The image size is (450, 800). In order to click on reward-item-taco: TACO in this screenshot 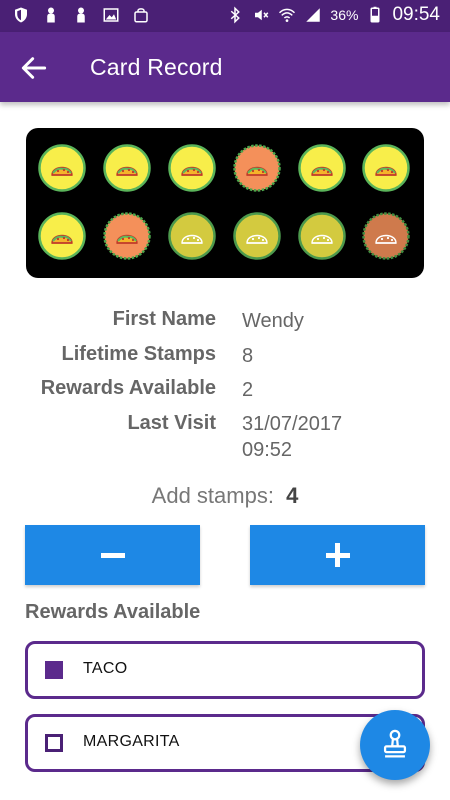, I will do `click(225, 670)`.